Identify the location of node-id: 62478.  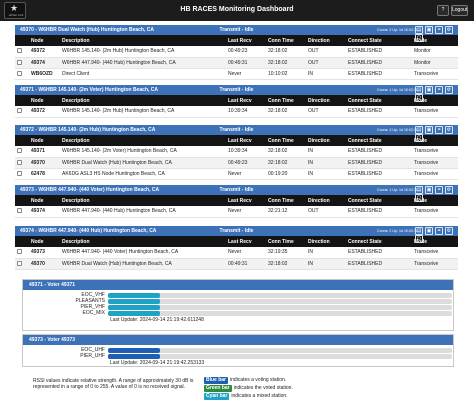
(44, 174).